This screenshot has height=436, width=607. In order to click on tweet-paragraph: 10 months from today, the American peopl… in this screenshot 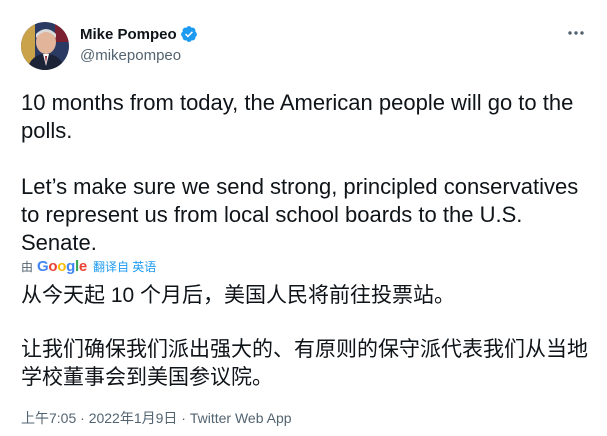, I will do `click(297, 116)`.